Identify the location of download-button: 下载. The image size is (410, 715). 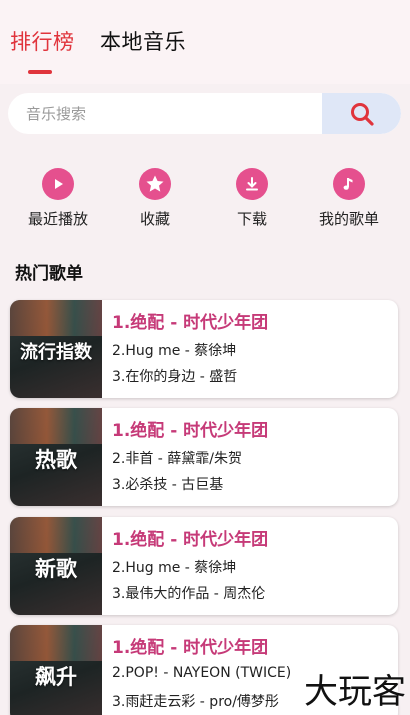
(252, 197).